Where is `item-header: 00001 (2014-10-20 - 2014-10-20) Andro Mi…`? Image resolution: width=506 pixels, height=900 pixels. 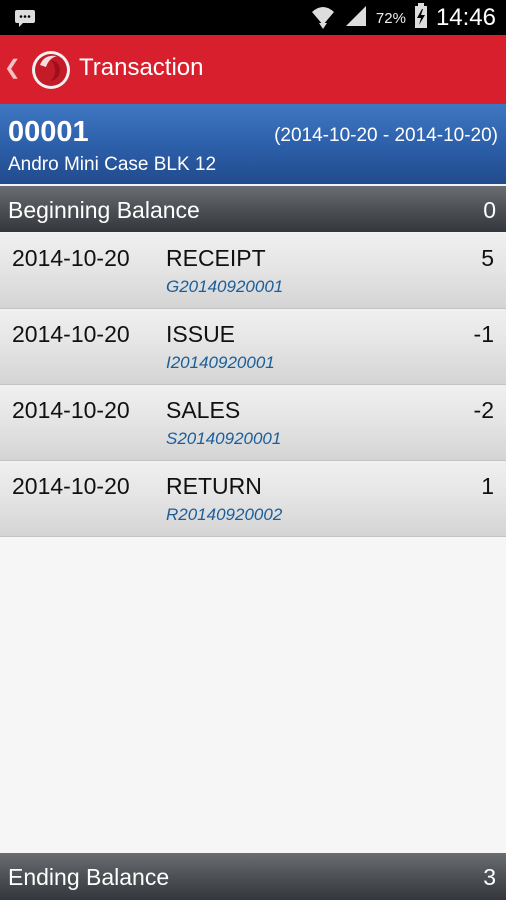
item-header: 00001 (2014-10-20 - 2014-10-20) Andro Mi… is located at coordinates (253, 144).